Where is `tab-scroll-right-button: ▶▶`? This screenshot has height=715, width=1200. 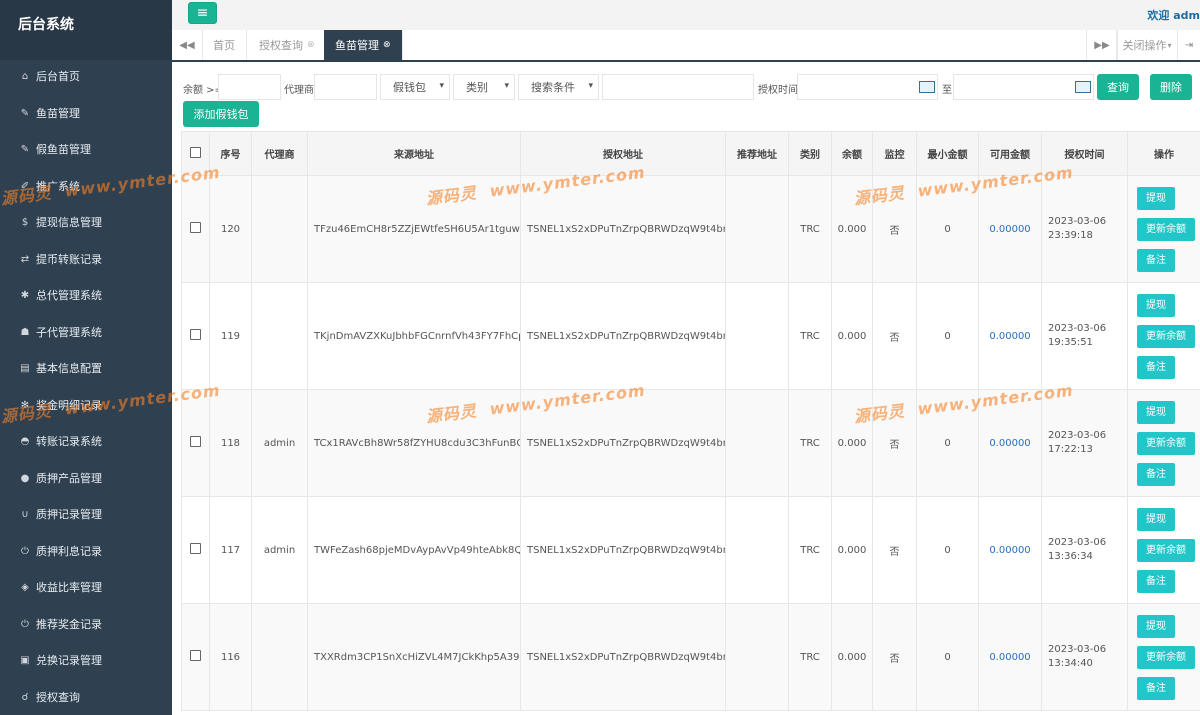 tab-scroll-right-button: ▶▶ is located at coordinates (1102, 45).